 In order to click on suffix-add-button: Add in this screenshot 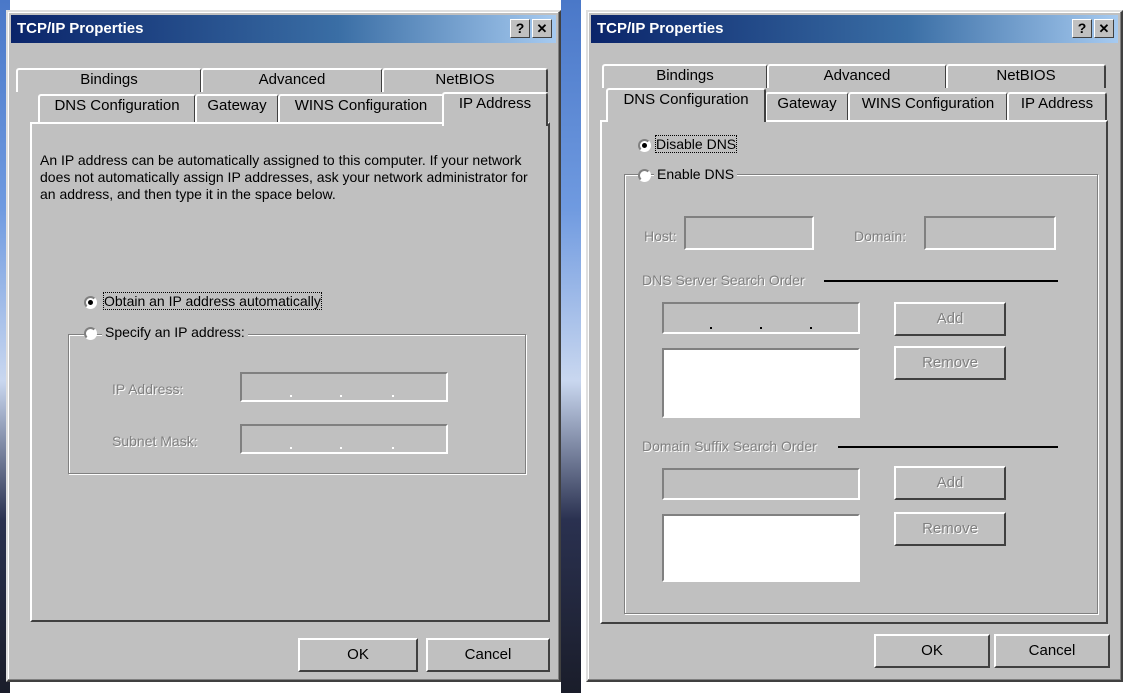, I will do `click(950, 483)`.